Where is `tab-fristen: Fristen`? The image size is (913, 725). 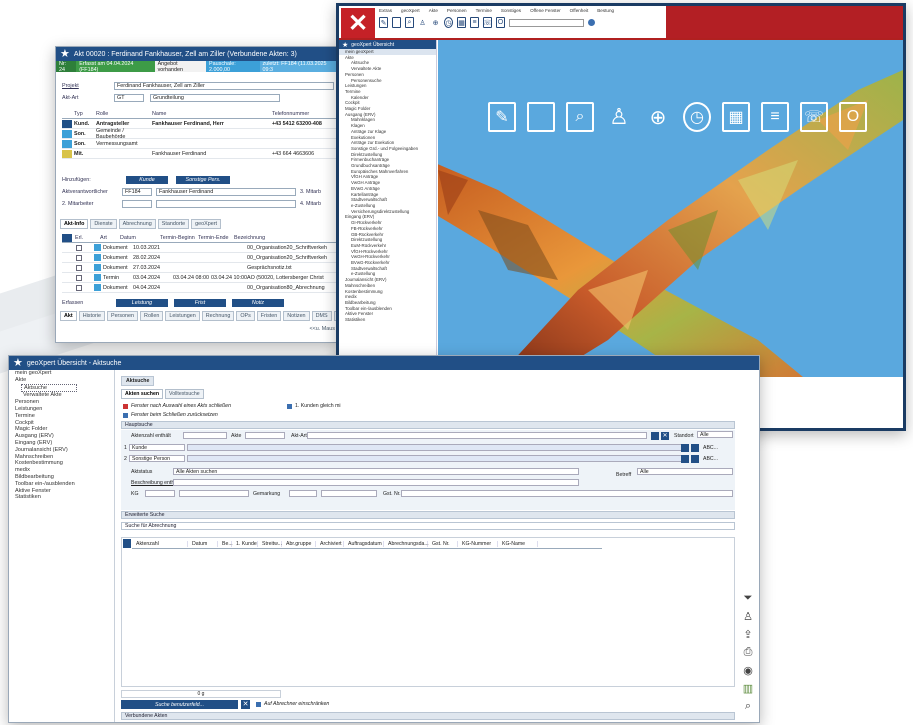 tab-fristen: Fristen is located at coordinates (269, 316).